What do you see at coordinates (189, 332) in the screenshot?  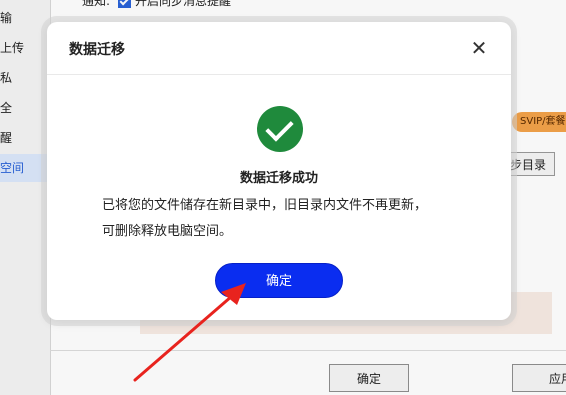 I see `annotation-arrow-icon` at bounding box center [189, 332].